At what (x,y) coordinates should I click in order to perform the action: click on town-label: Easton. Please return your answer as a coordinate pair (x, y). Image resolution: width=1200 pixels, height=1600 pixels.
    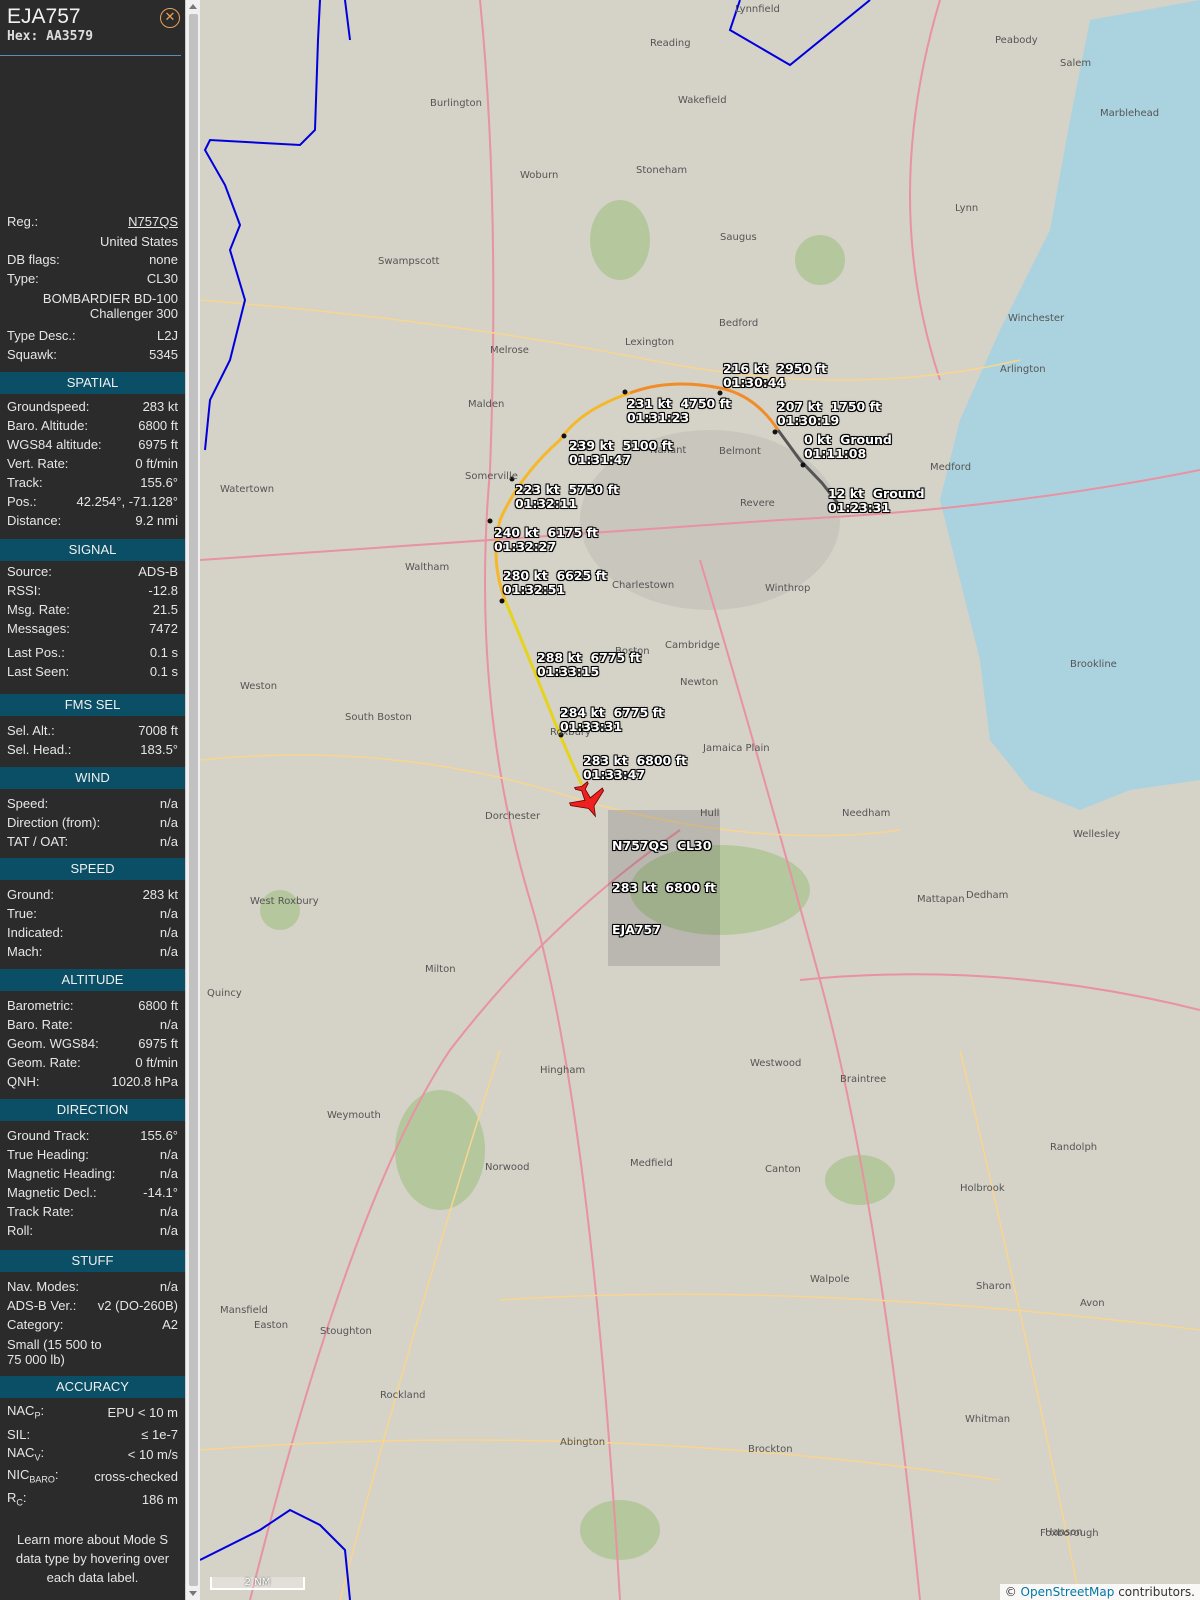
    Looking at the image, I should click on (271, 1325).